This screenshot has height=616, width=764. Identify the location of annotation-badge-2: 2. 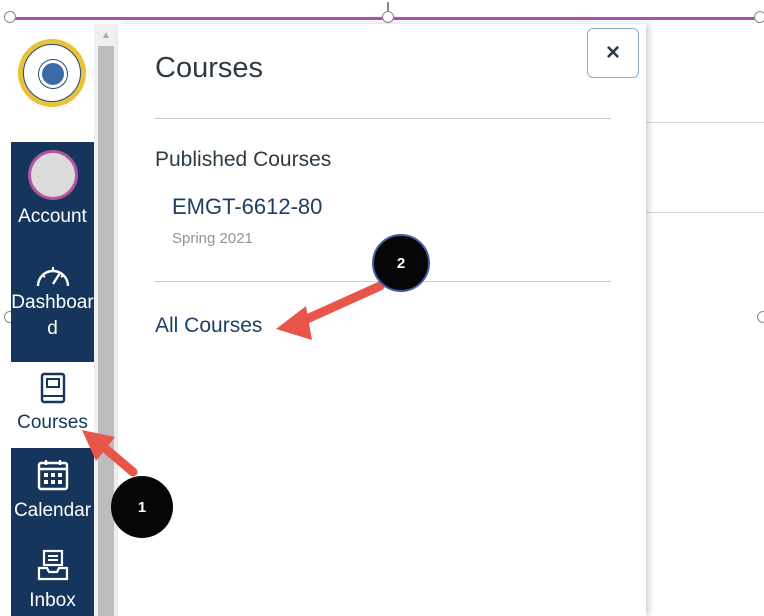
(401, 263).